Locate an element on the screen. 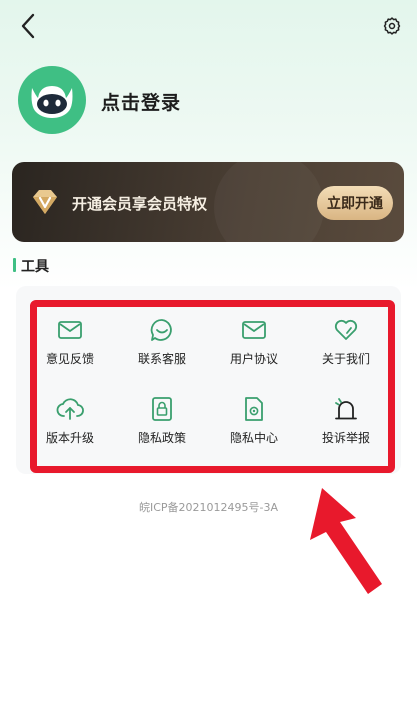  back-button is located at coordinates (28, 26).